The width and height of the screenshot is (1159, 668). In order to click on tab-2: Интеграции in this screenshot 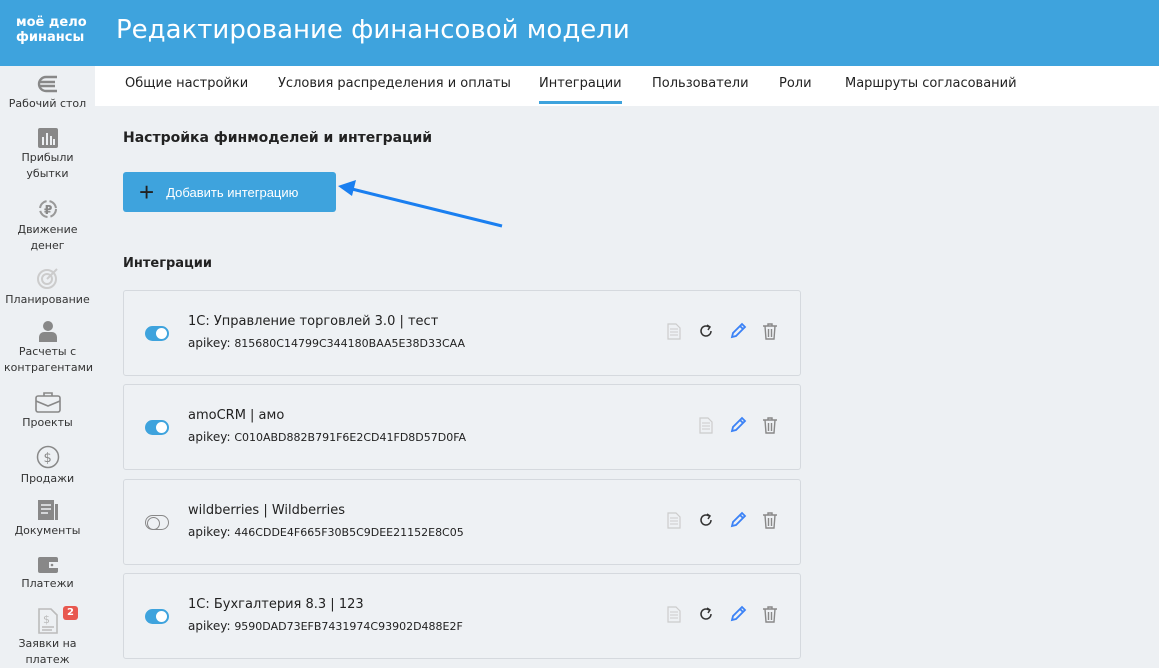, I will do `click(580, 90)`.